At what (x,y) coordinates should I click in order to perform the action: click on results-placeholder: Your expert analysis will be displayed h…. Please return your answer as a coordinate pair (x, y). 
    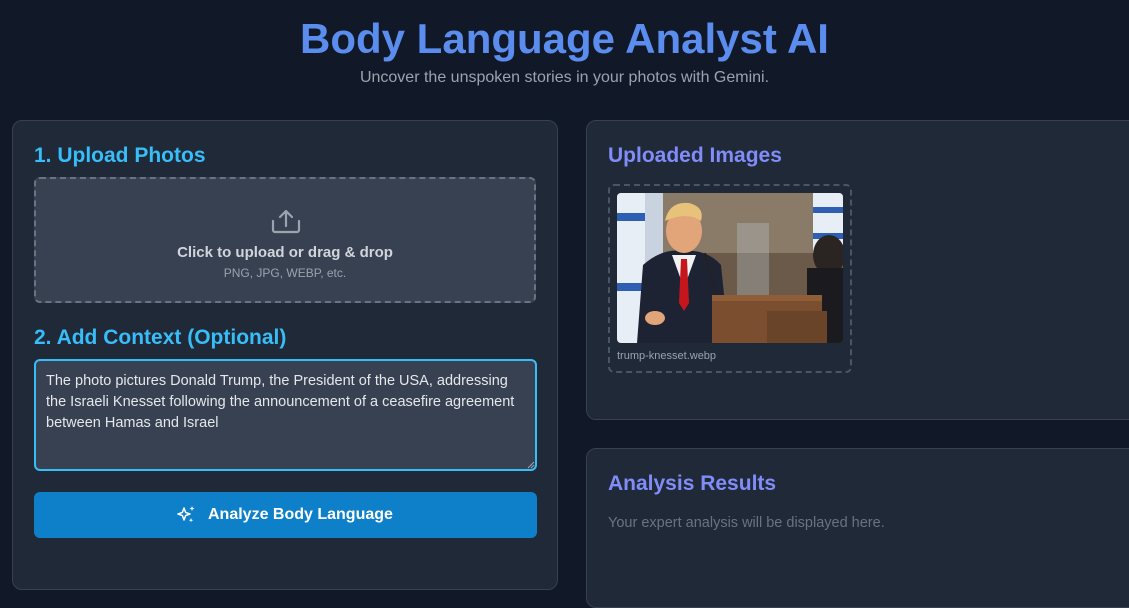
    Looking at the image, I should click on (746, 523).